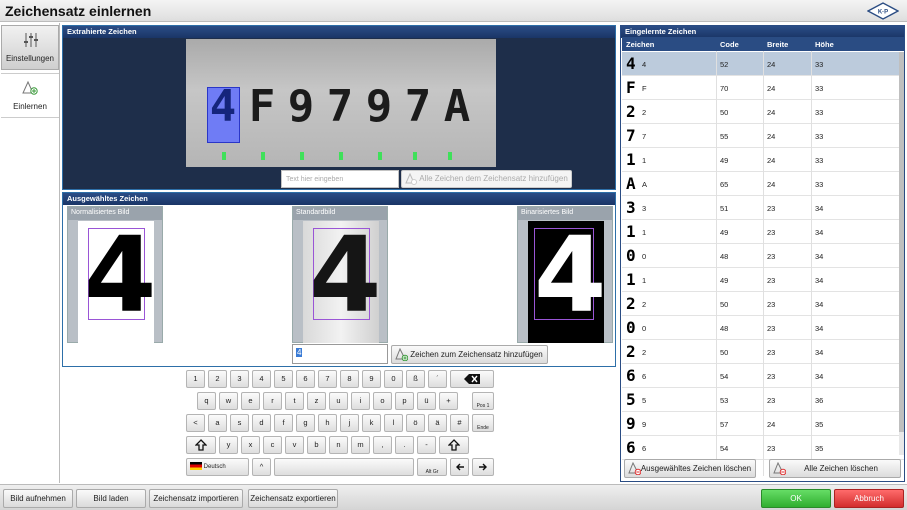 The image size is (907, 510). What do you see at coordinates (327, 423) in the screenshot?
I see `key: h` at bounding box center [327, 423].